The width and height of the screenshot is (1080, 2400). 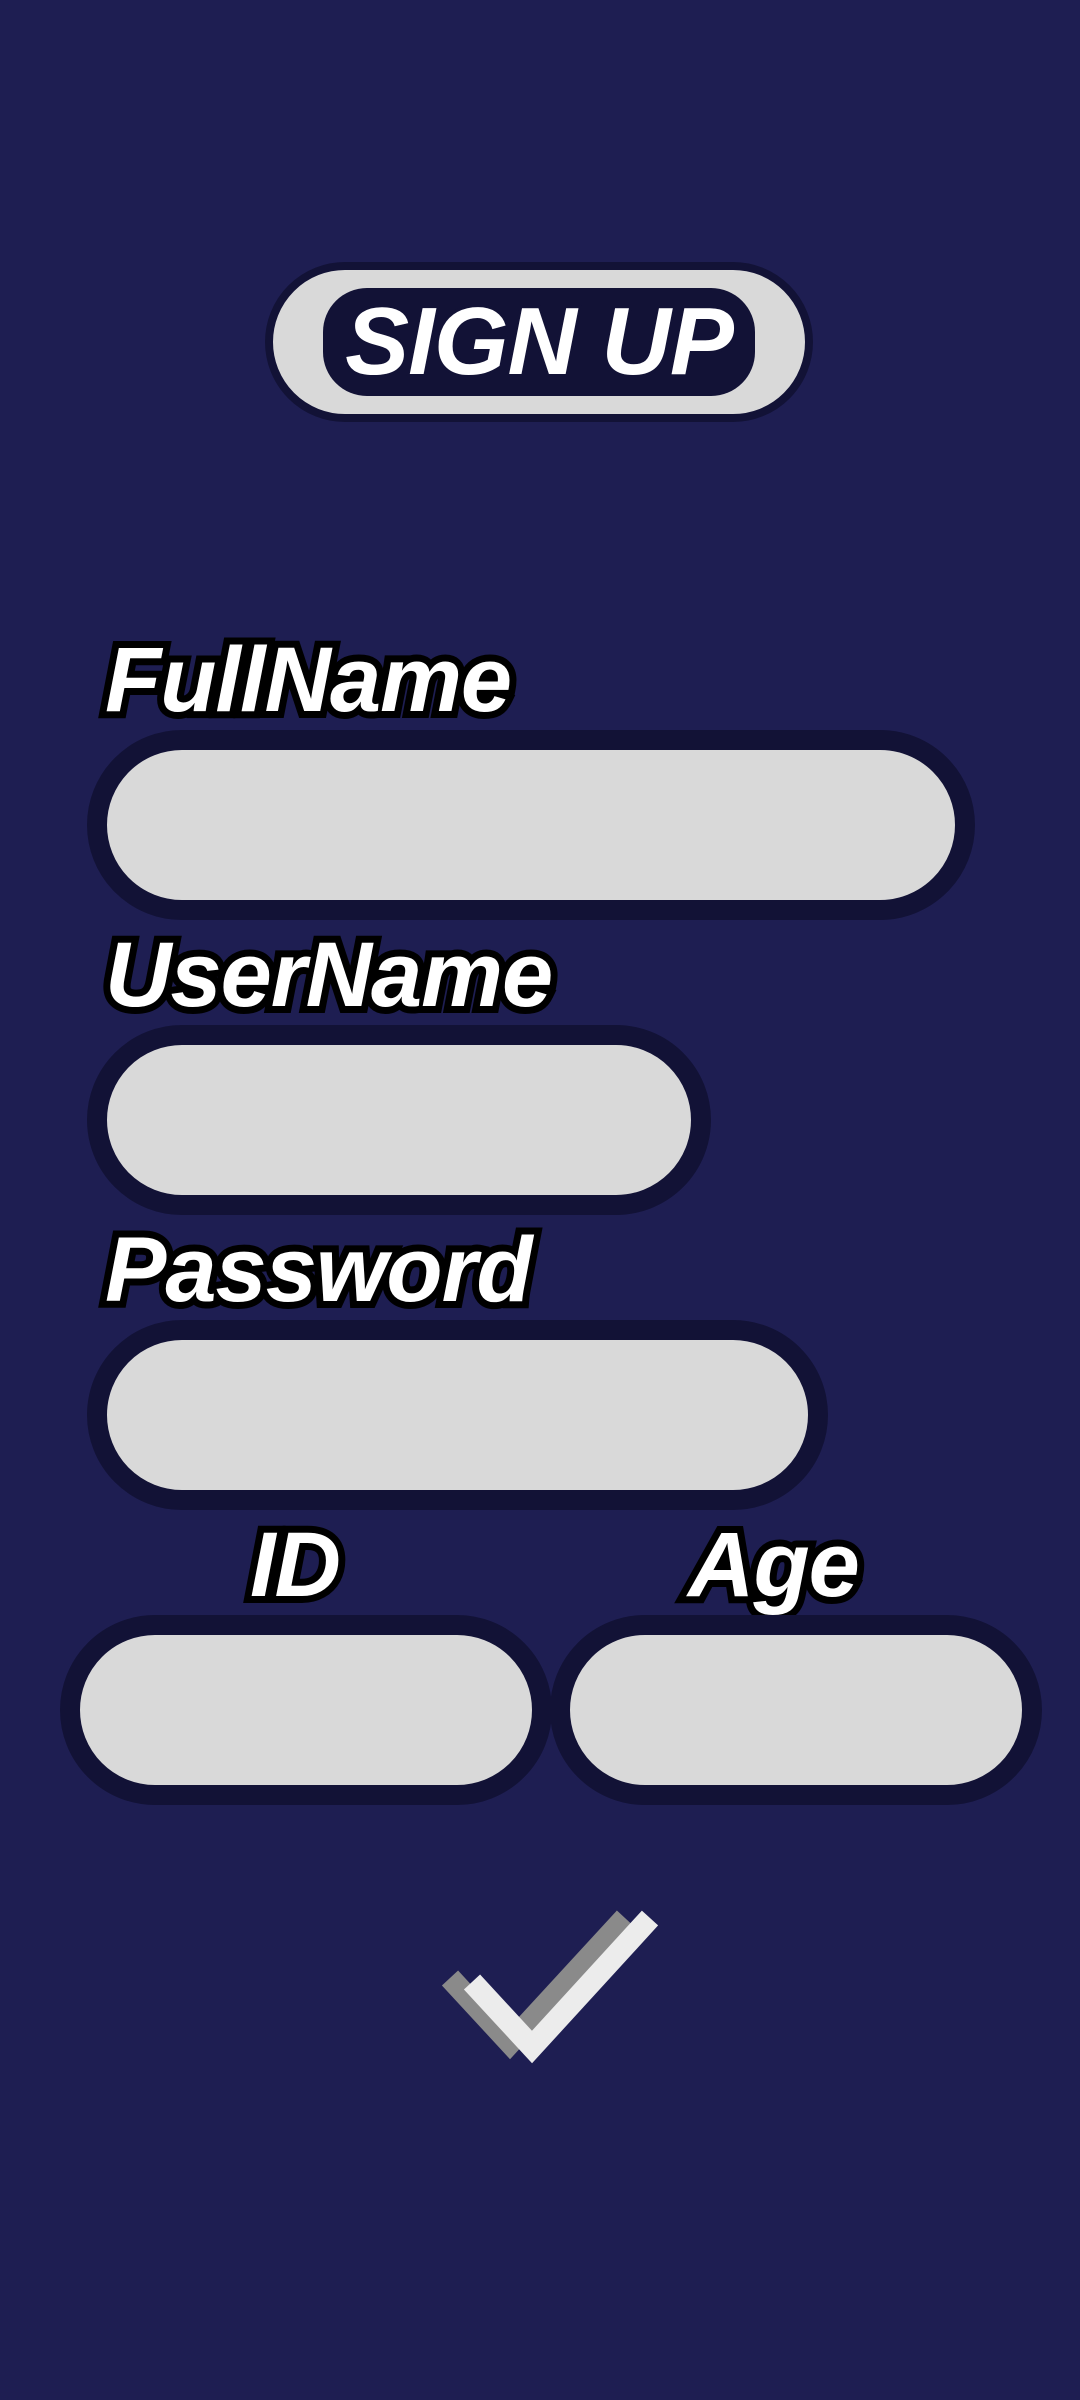 I want to click on password-label: Password, so click(x=319, y=1270).